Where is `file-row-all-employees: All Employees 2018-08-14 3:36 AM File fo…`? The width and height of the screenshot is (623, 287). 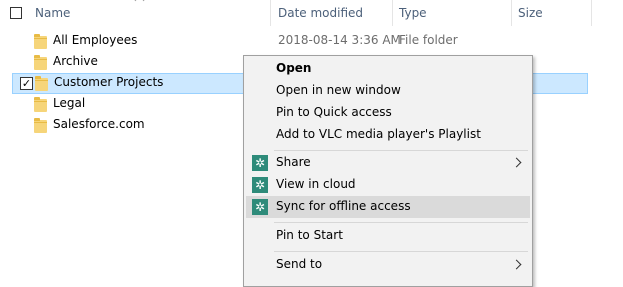
file-row-all-employees: All Employees 2018-08-14 3:36 AM File fo… is located at coordinates (294, 41).